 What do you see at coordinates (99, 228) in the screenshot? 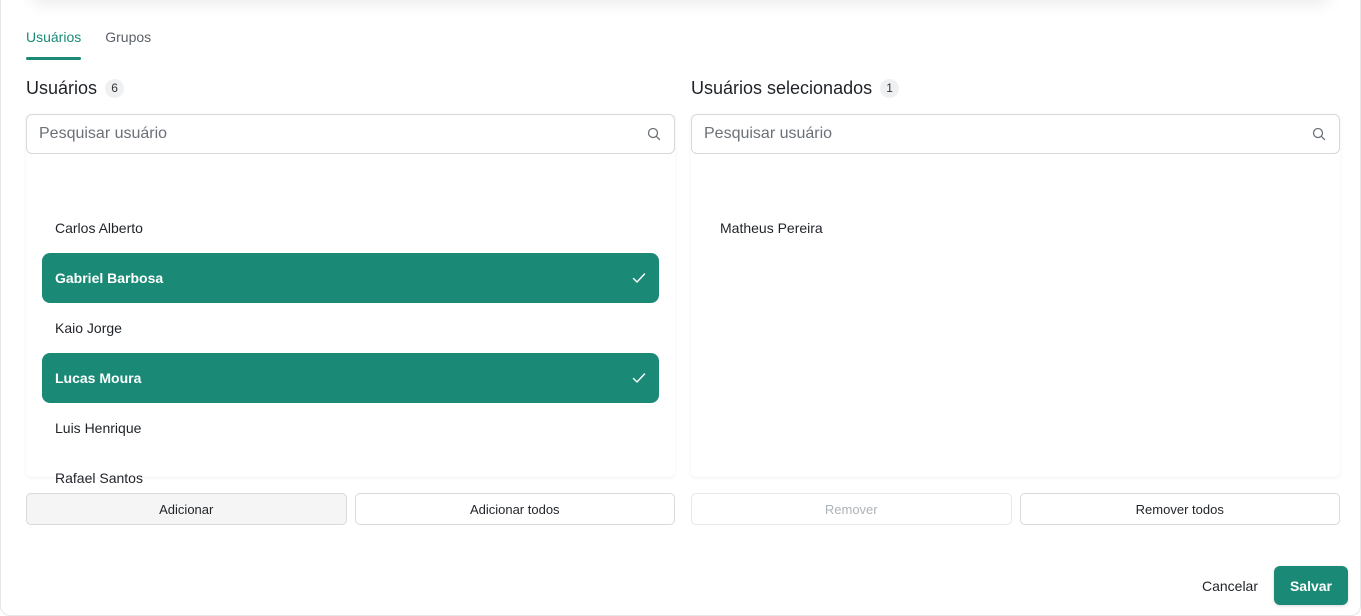
I see `list-item-label: Carlos Alberto` at bounding box center [99, 228].